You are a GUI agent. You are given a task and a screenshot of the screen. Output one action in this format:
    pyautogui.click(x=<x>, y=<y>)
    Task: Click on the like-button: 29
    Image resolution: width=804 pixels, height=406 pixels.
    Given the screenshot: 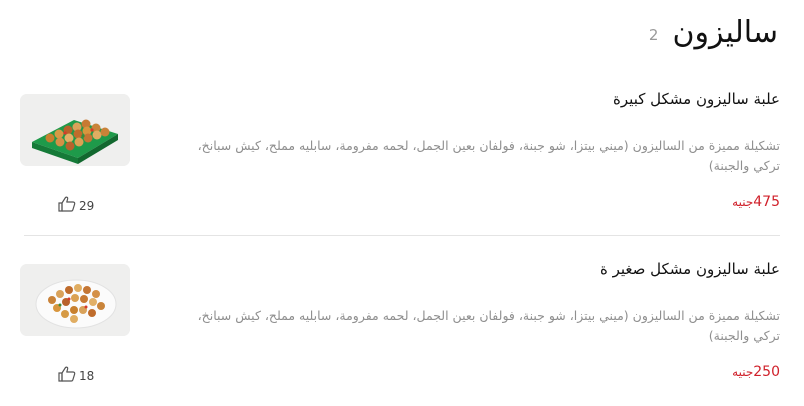 What is the action you would take?
    pyautogui.click(x=76, y=206)
    